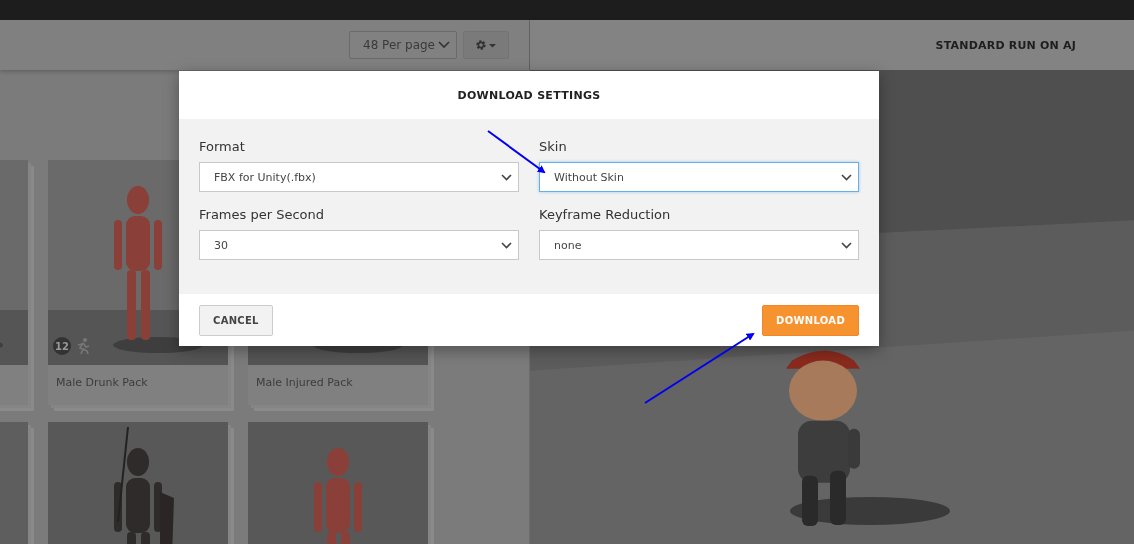 This screenshot has height=544, width=1134. Describe the element at coordinates (699, 245) in the screenshot. I see `dropdown: none` at that location.